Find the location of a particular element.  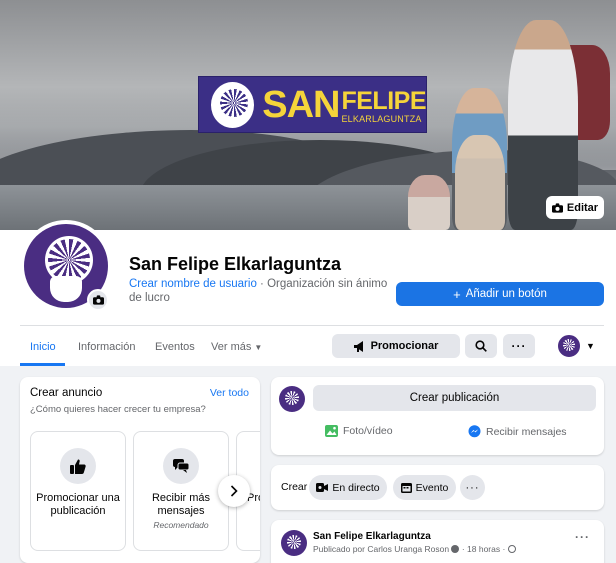

change-avatar-button is located at coordinates (98, 300).